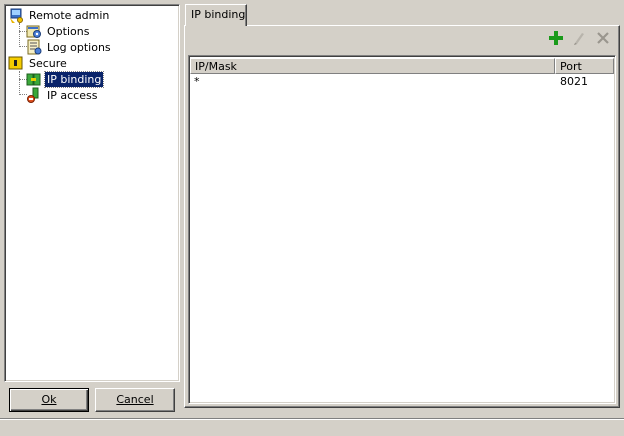 The width and height of the screenshot is (624, 436). I want to click on ok-button-label: Ok, so click(49, 399).